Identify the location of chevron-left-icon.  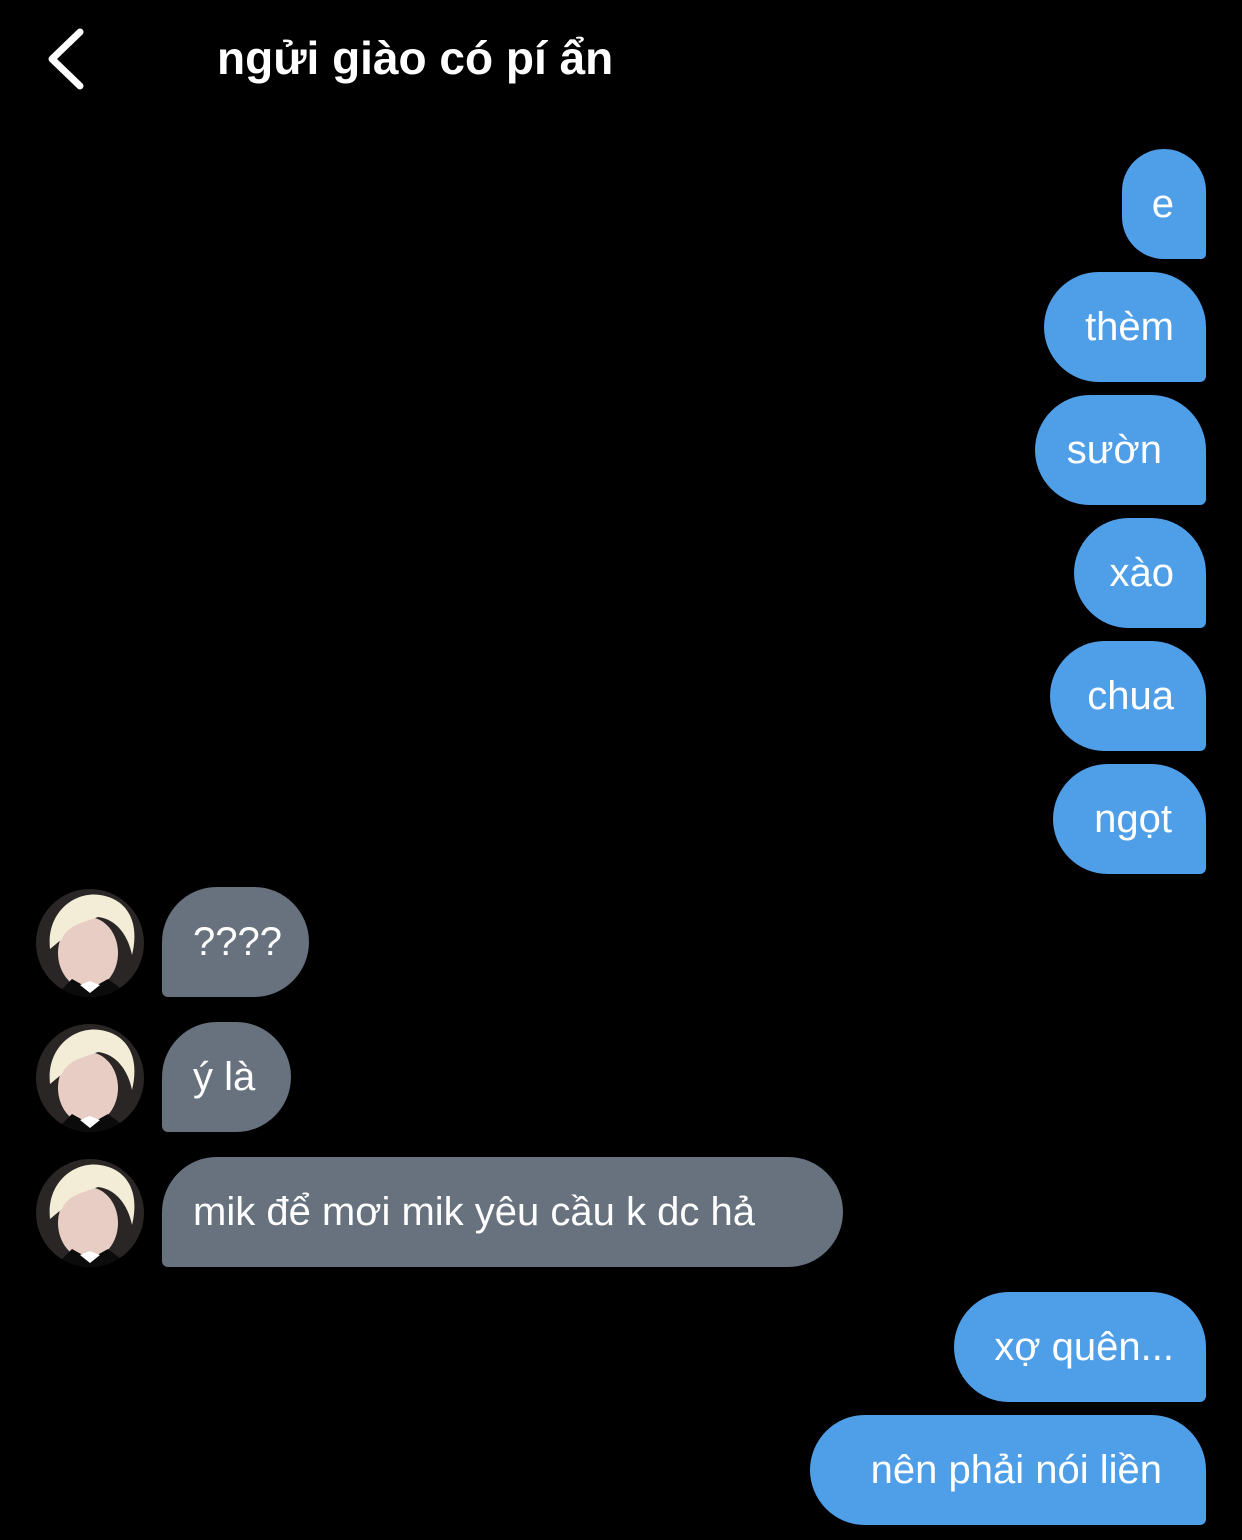
(66, 59).